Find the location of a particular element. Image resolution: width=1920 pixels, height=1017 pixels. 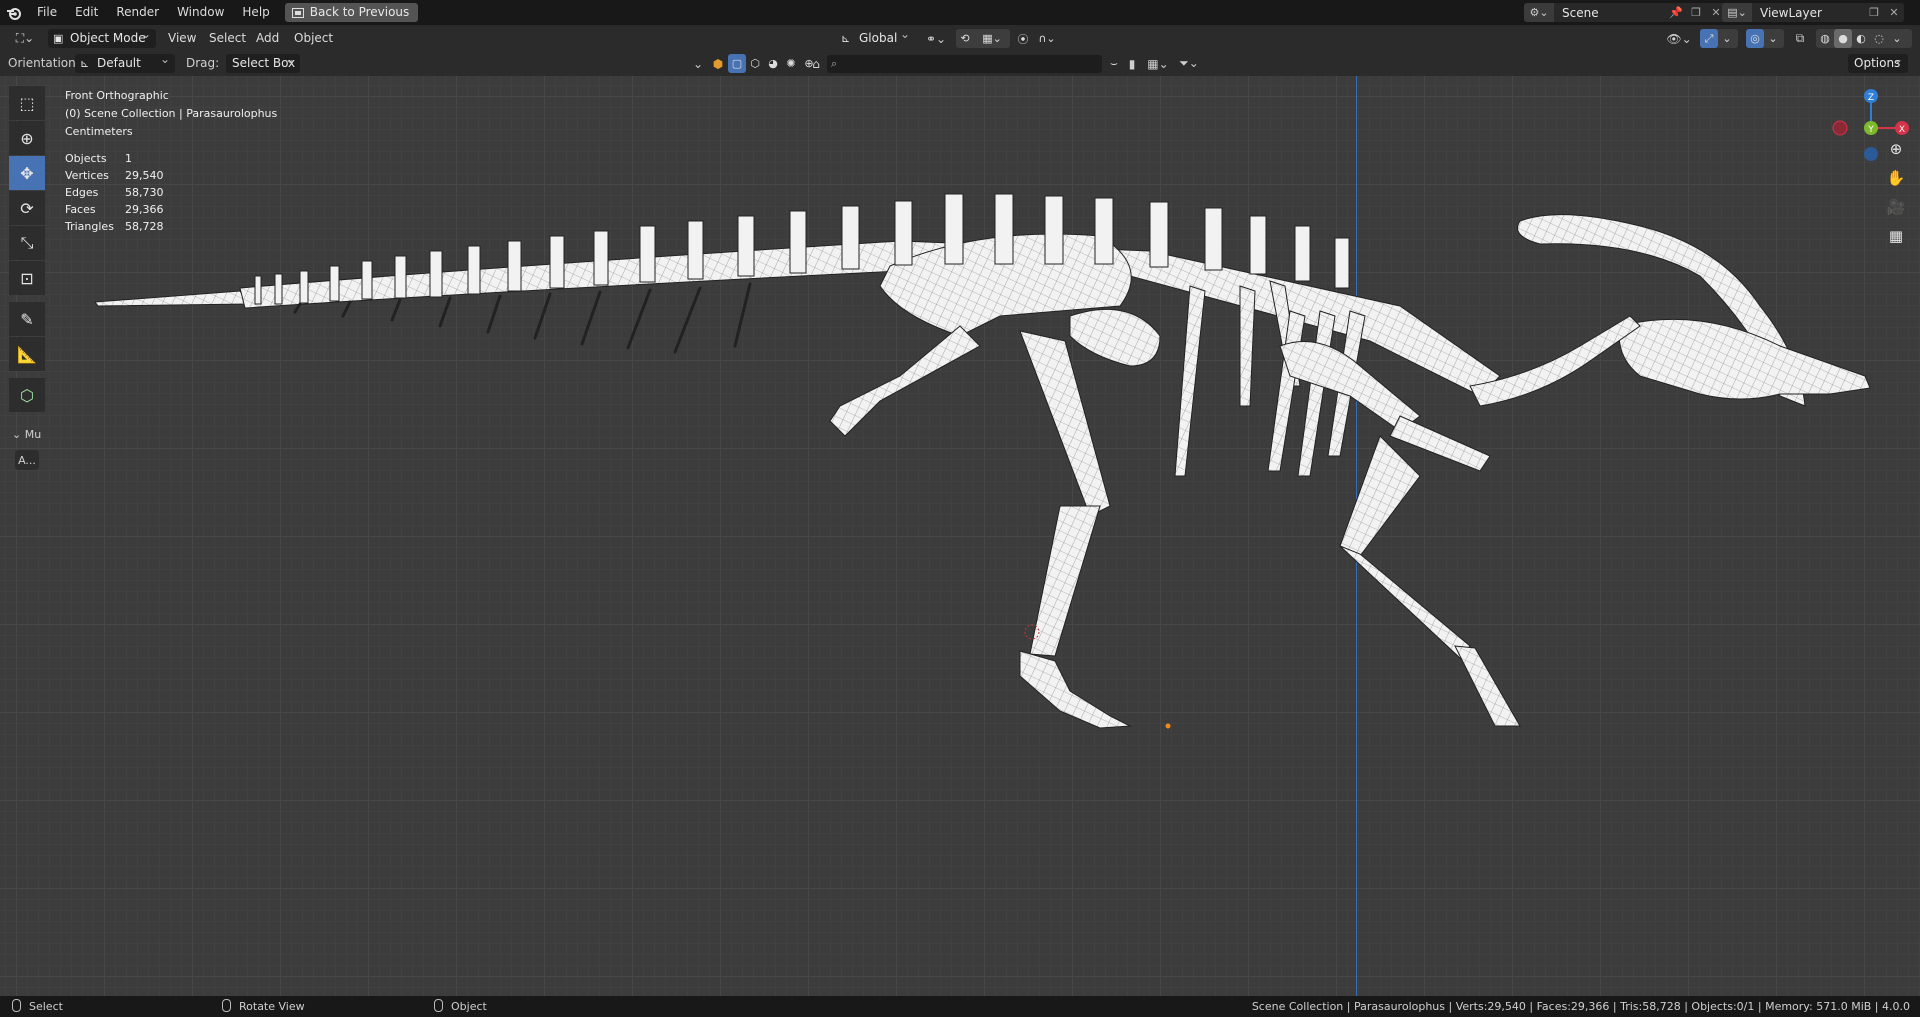

drag-dropdown: Select Box is located at coordinates (263, 61).